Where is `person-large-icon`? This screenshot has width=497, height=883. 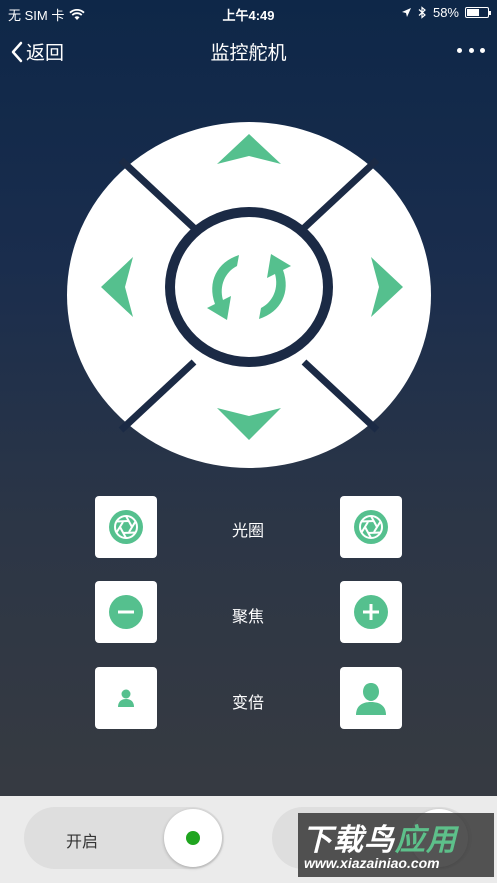
person-large-icon is located at coordinates (371, 699).